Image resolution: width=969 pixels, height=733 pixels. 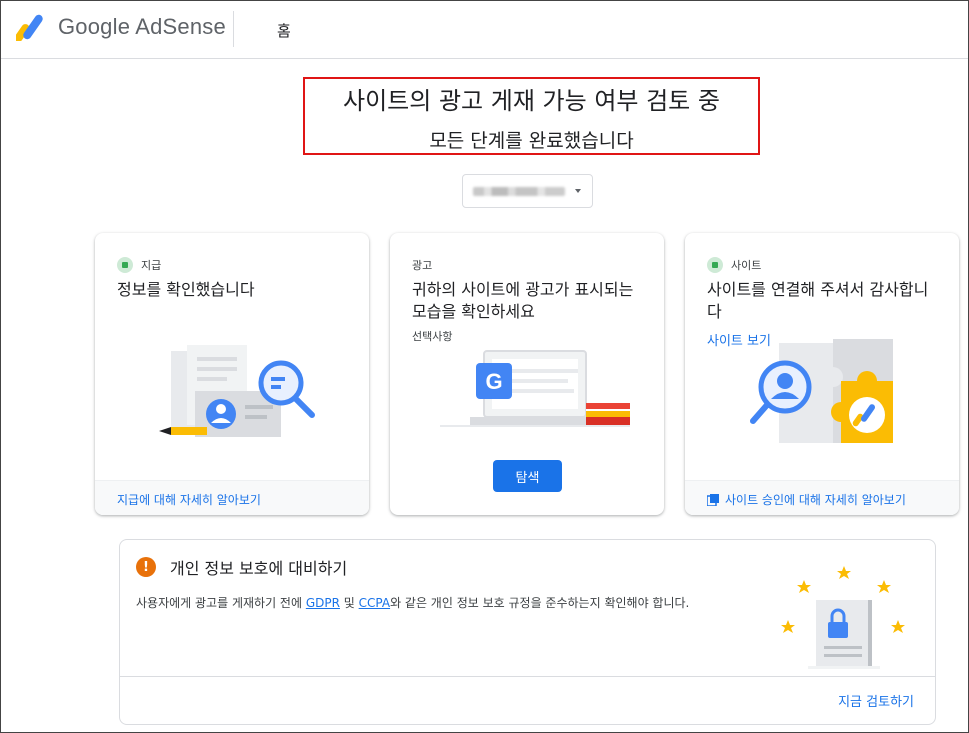 I want to click on payment-status-label: 지급, so click(x=151, y=265).